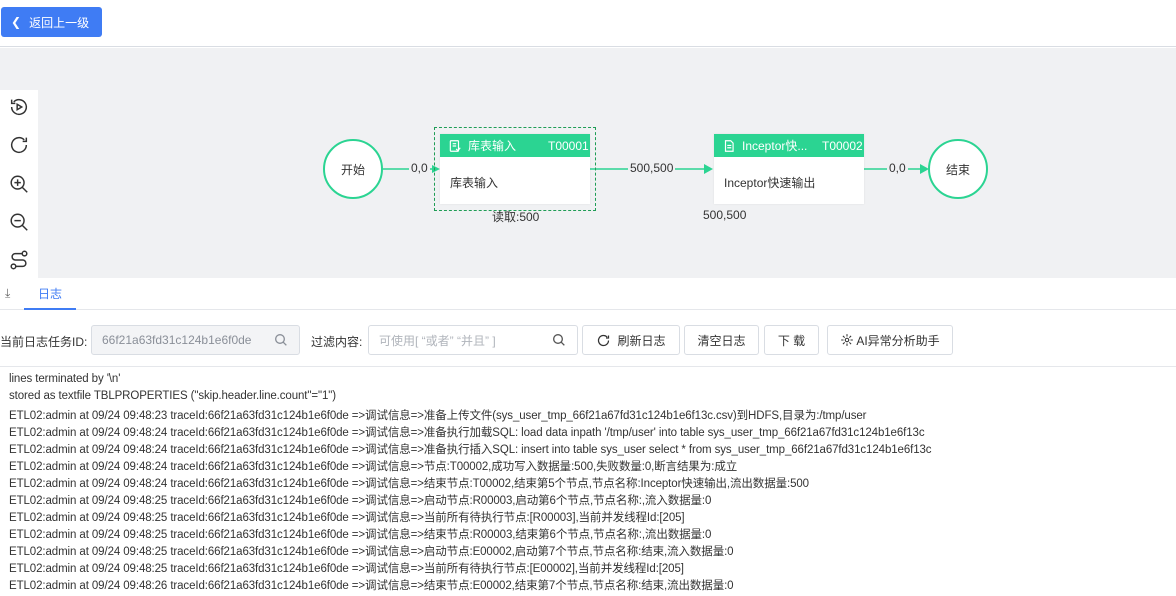 This screenshot has width=1176, height=596. I want to click on task-node-t00001: 库表输入 T00001 库表输入, so click(515, 169).